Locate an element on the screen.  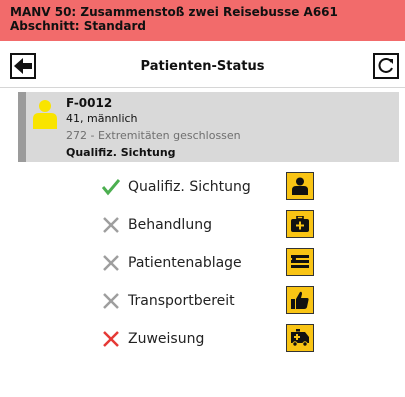
refresh-icon is located at coordinates (385, 65).